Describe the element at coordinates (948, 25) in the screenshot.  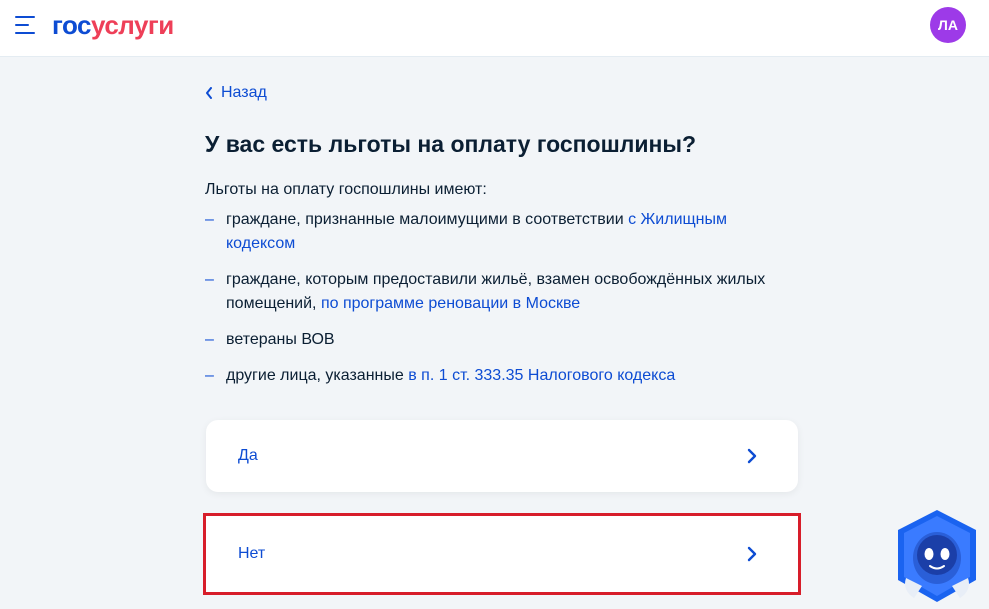
I see `user-avatar: ЛА` at that location.